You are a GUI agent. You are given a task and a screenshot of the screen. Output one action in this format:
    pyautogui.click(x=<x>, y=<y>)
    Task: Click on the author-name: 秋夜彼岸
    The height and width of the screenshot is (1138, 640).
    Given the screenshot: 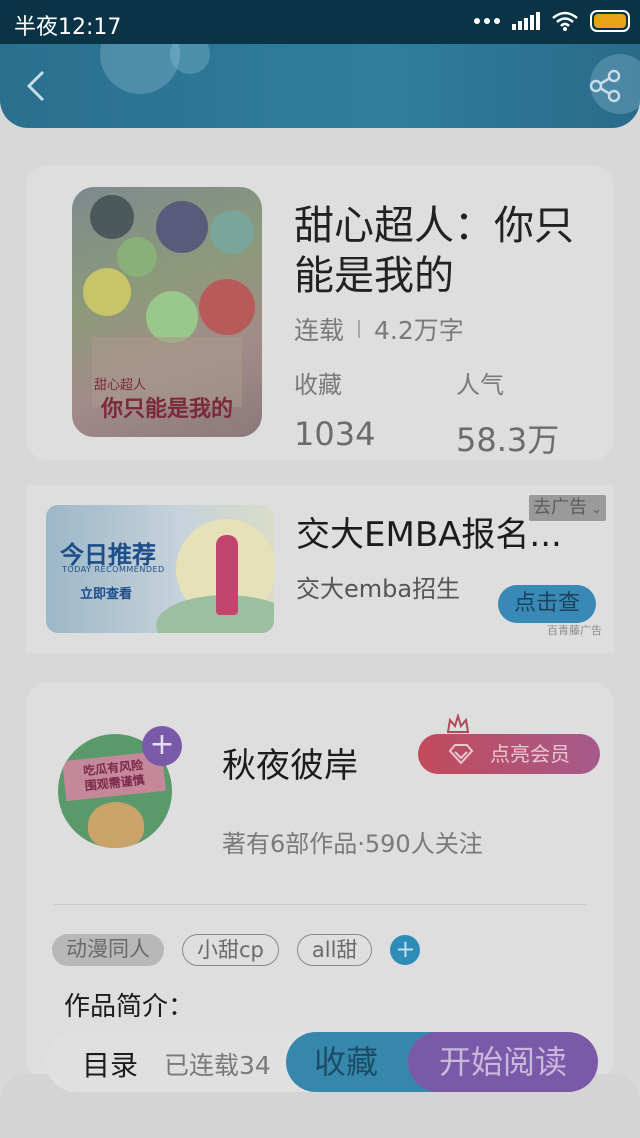 What is the action you would take?
    pyautogui.click(x=290, y=766)
    